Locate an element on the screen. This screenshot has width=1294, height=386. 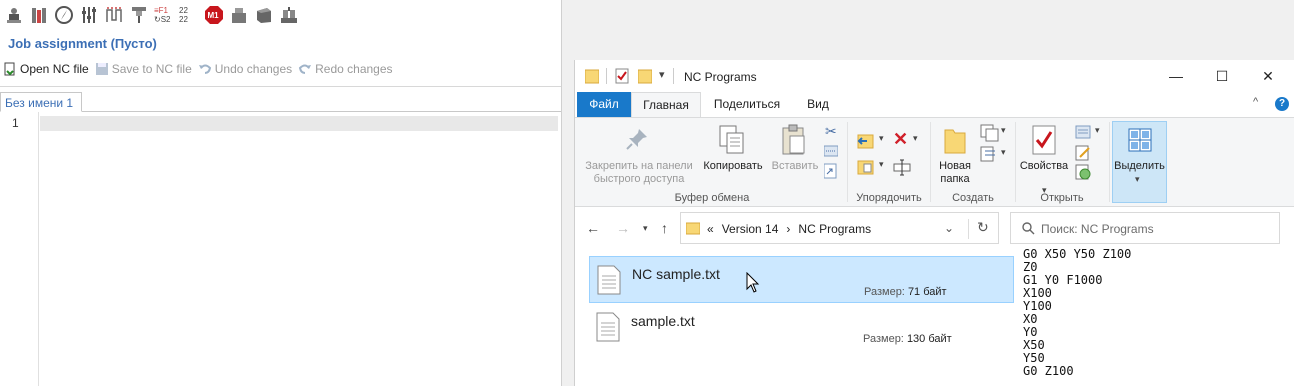
easy-access-icon is located at coordinates (989, 154).